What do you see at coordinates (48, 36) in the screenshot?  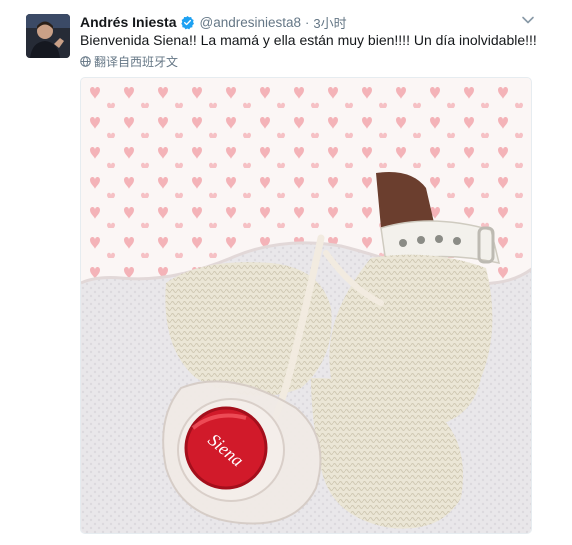 I see `avatar` at bounding box center [48, 36].